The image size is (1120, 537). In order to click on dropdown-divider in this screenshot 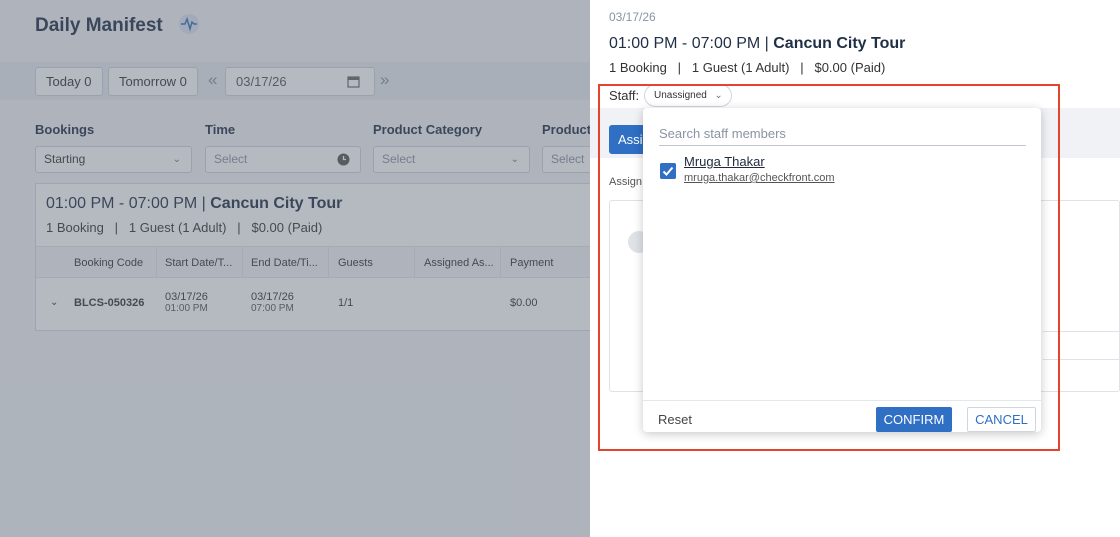, I will do `click(842, 400)`.